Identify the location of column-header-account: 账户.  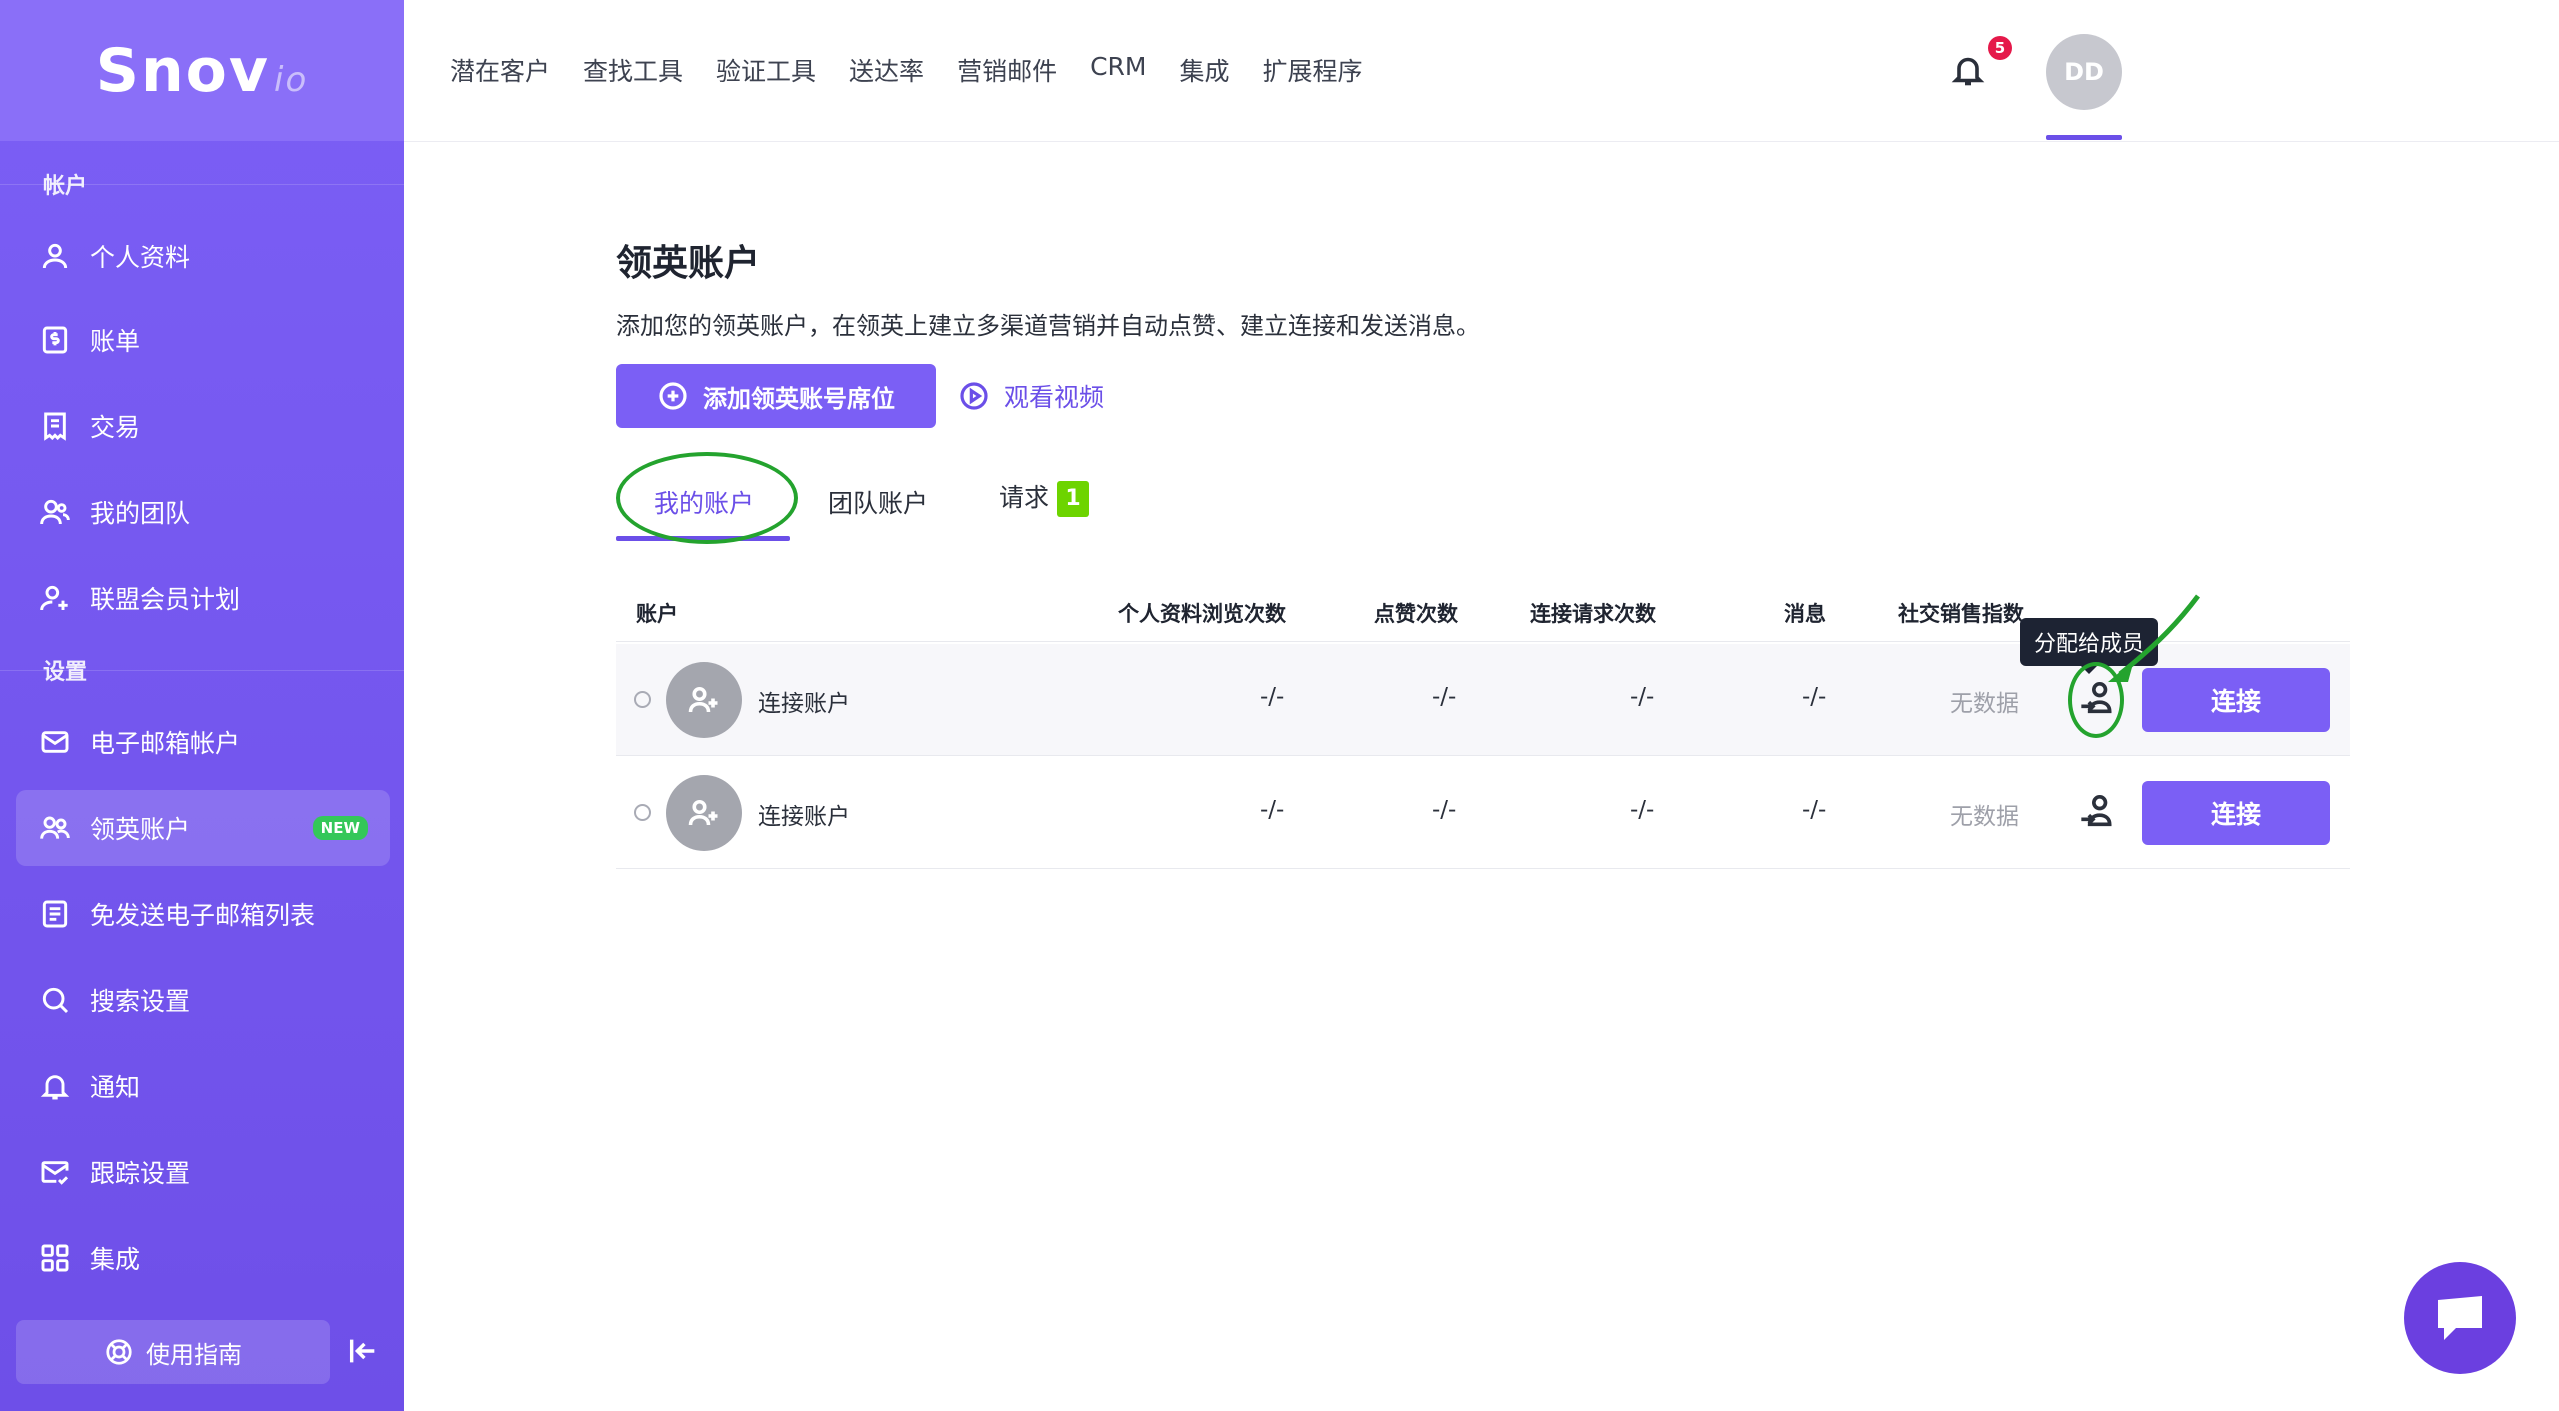
(657, 614).